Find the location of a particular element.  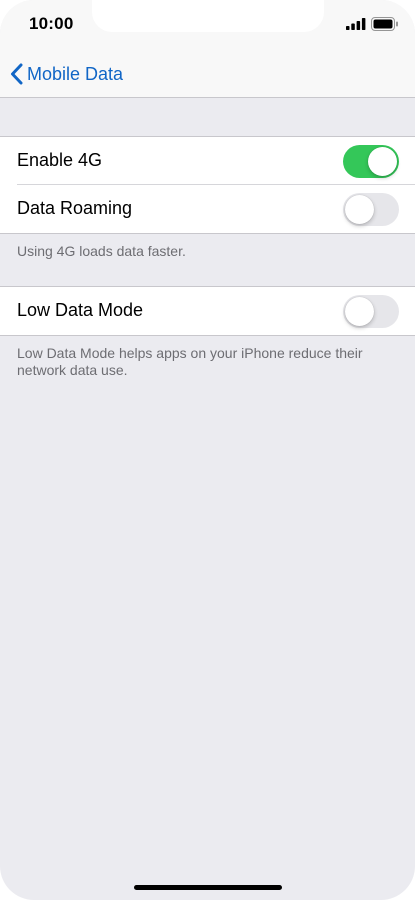

settings-group-network: Enable 4G Data Roaming is located at coordinates (207, 185).